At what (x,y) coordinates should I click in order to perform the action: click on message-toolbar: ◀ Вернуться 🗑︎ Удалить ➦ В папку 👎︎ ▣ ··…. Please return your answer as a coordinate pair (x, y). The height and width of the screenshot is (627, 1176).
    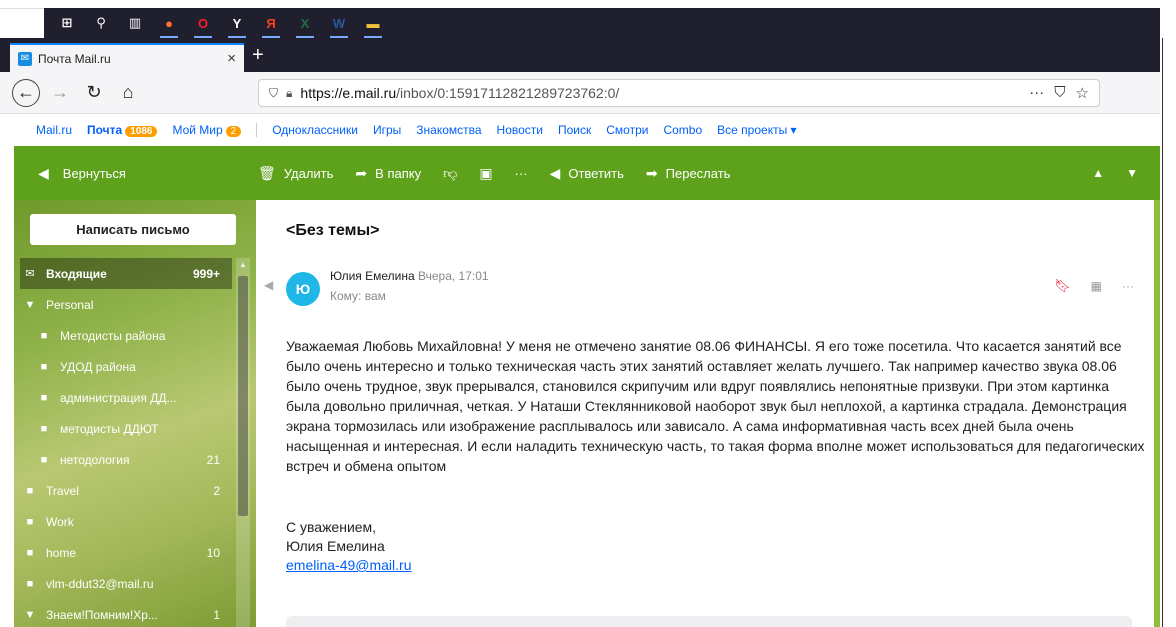
    Looking at the image, I should click on (587, 173).